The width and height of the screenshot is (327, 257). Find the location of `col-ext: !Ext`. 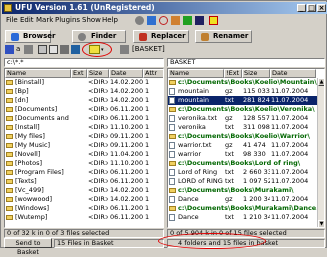

col-ext: !Ext is located at coordinates (233, 73).